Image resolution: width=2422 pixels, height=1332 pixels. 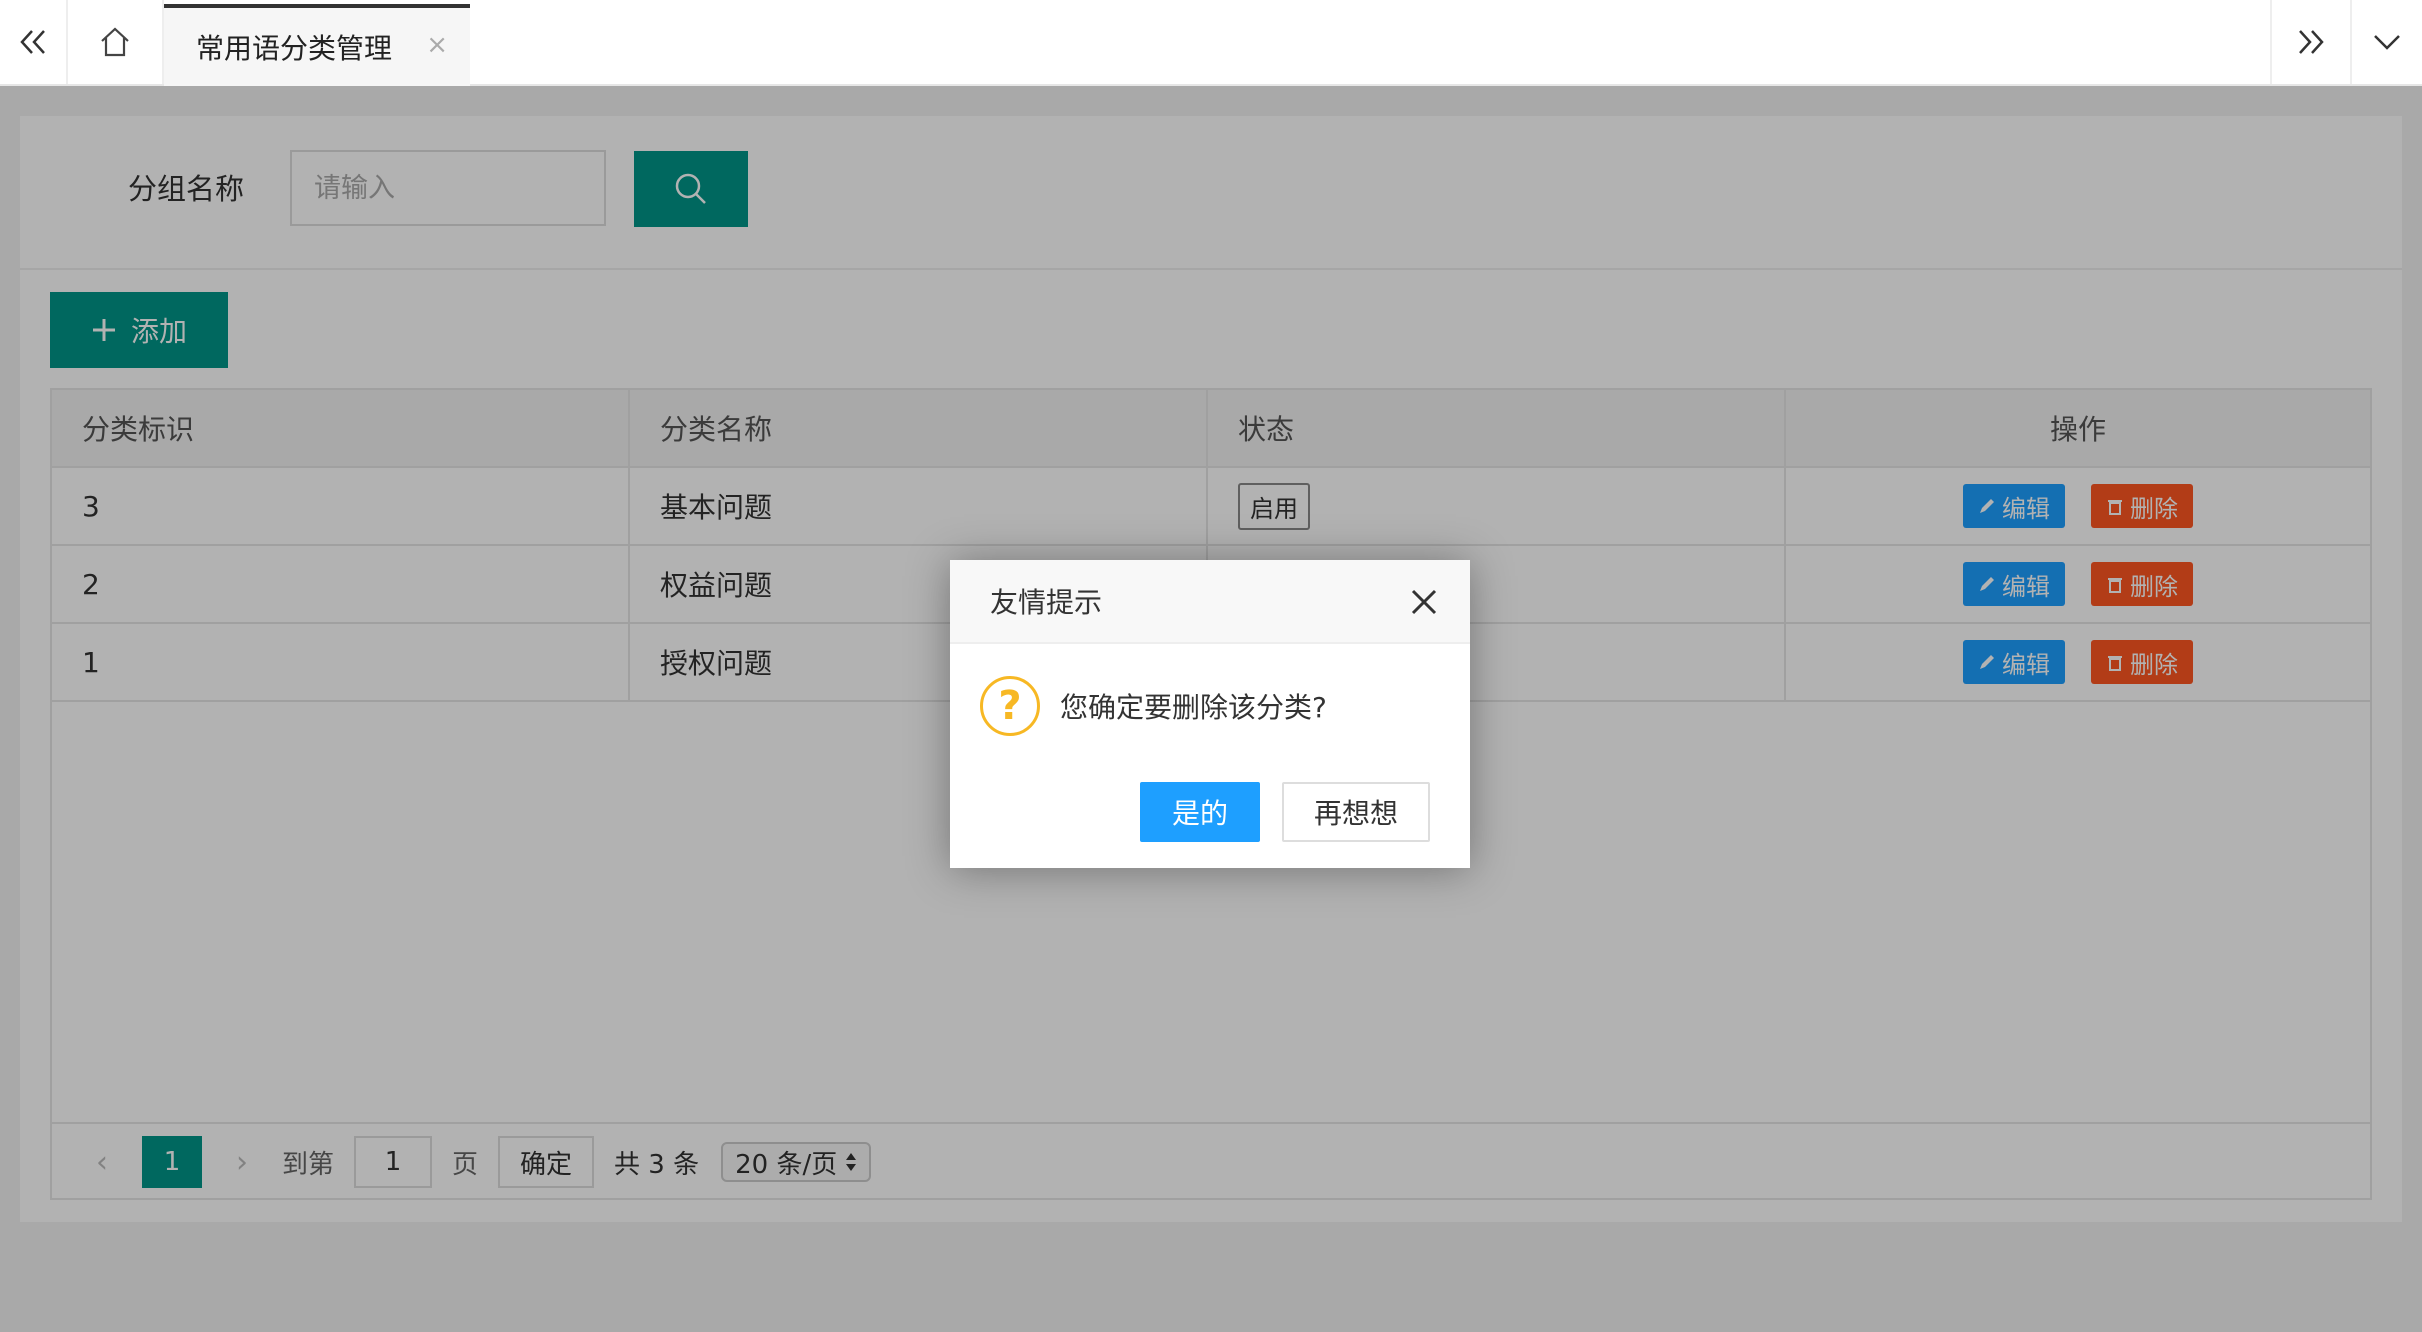 I want to click on confirm-no-button: 再想想, so click(x=1356, y=812).